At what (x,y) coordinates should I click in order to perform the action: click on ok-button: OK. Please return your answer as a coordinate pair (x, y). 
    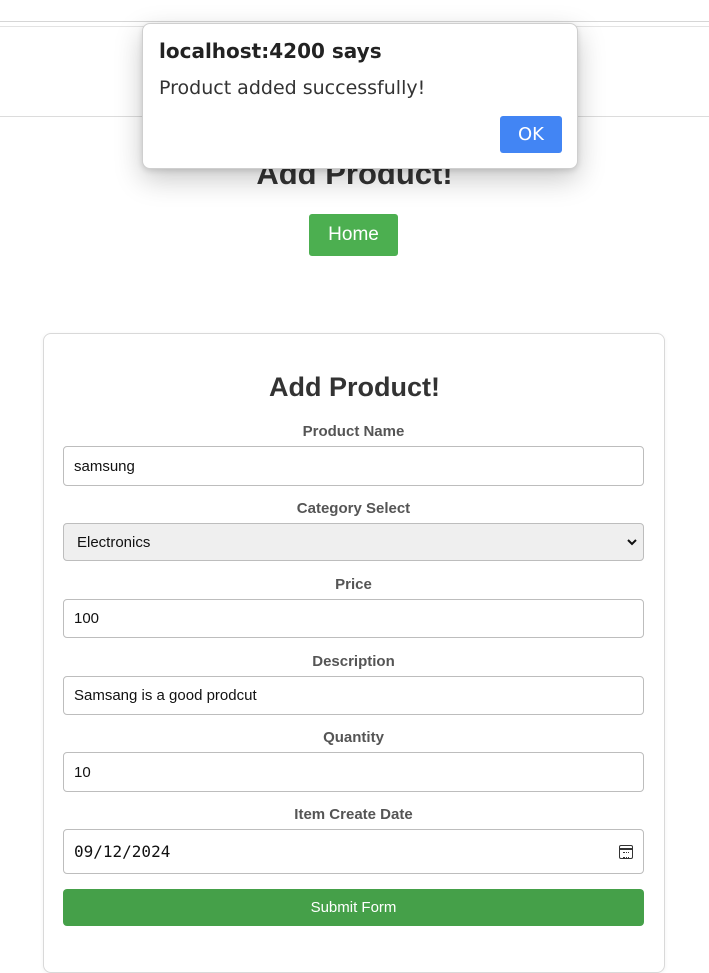
    Looking at the image, I should click on (531, 134).